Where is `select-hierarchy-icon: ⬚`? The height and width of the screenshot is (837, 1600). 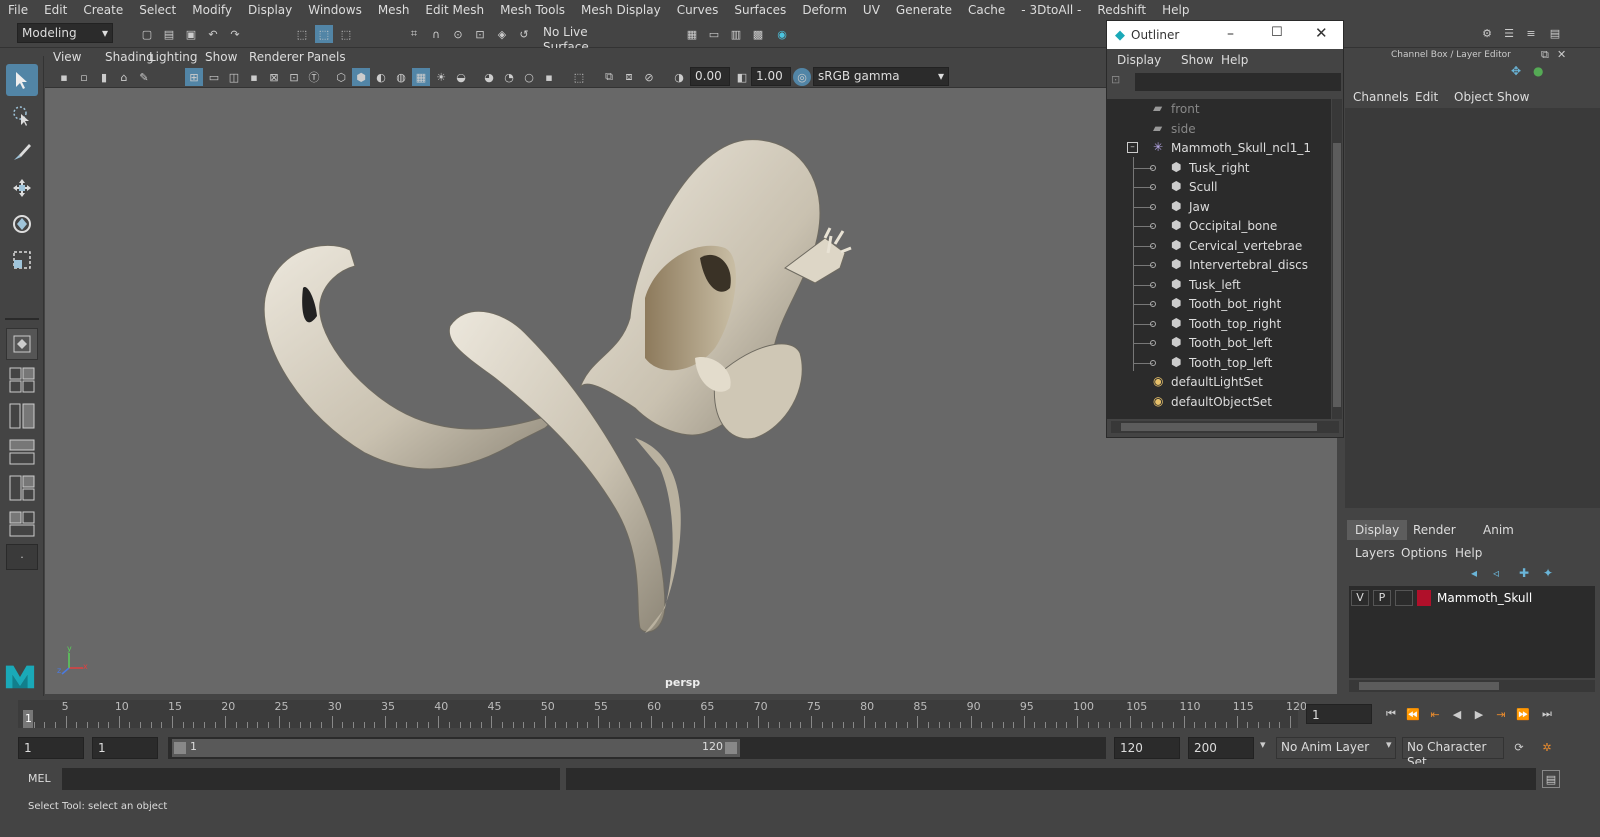 select-hierarchy-icon: ⬚ is located at coordinates (302, 34).